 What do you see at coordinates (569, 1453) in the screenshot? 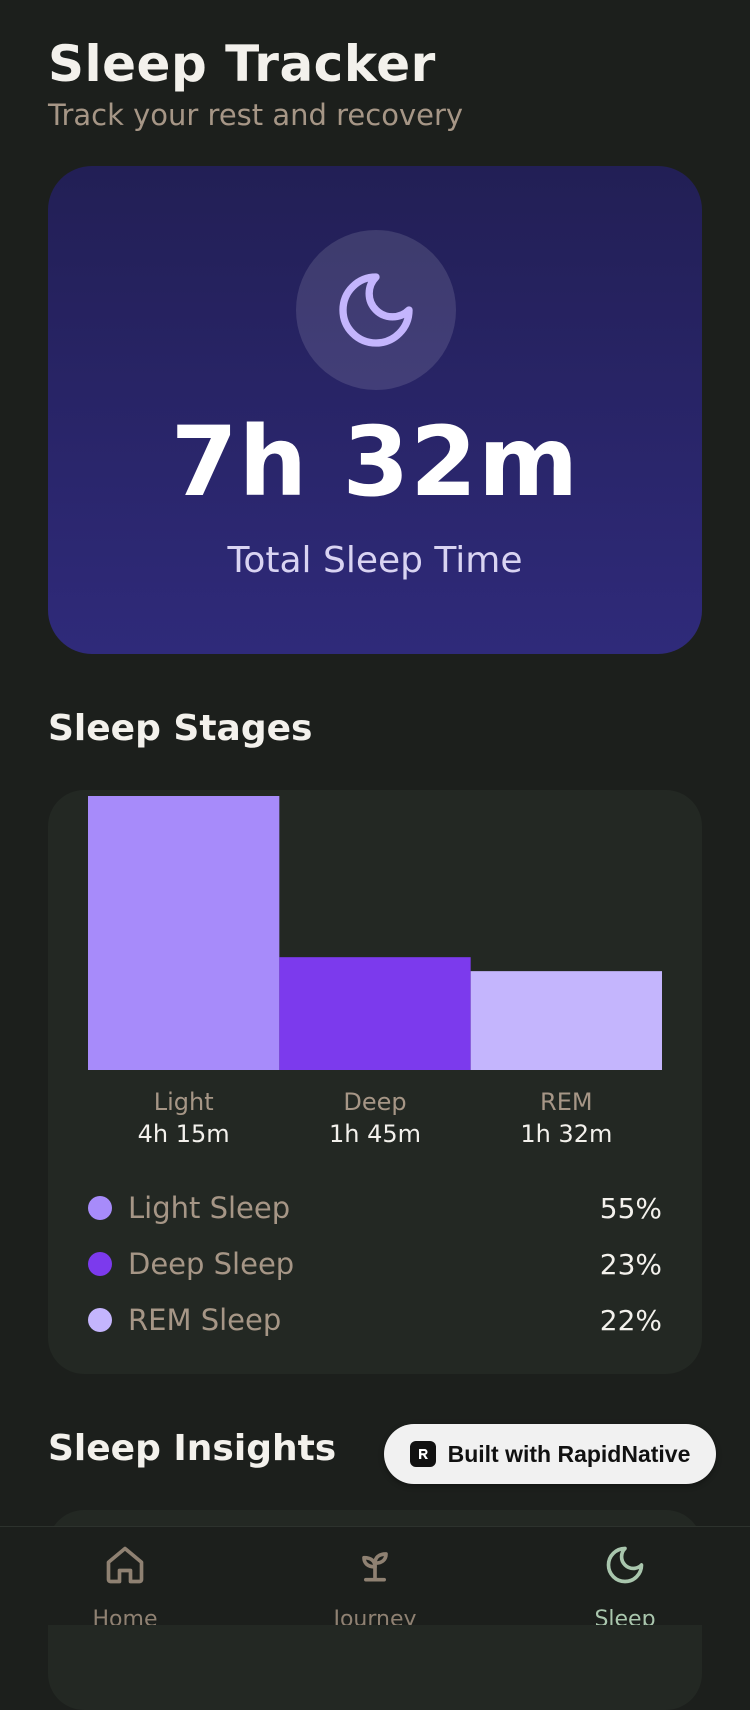
I see `built-with-text: Built with RapidNative` at bounding box center [569, 1453].